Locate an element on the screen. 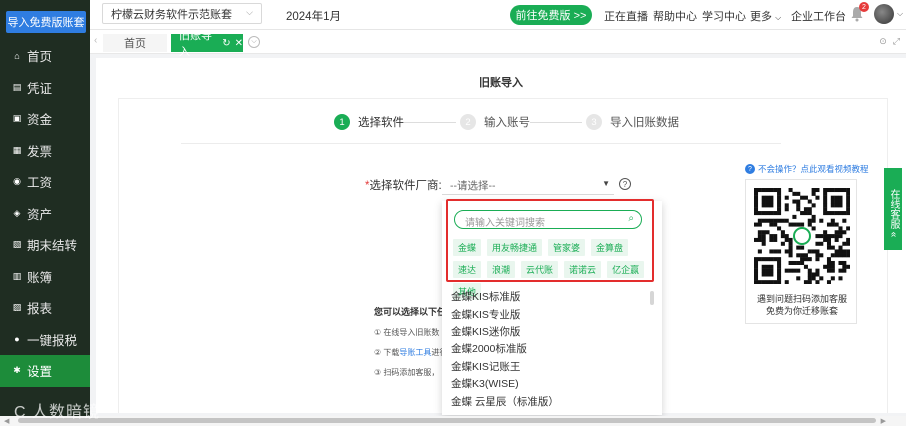 The image size is (906, 426). asset-icon: ◈ is located at coordinates (17, 212).